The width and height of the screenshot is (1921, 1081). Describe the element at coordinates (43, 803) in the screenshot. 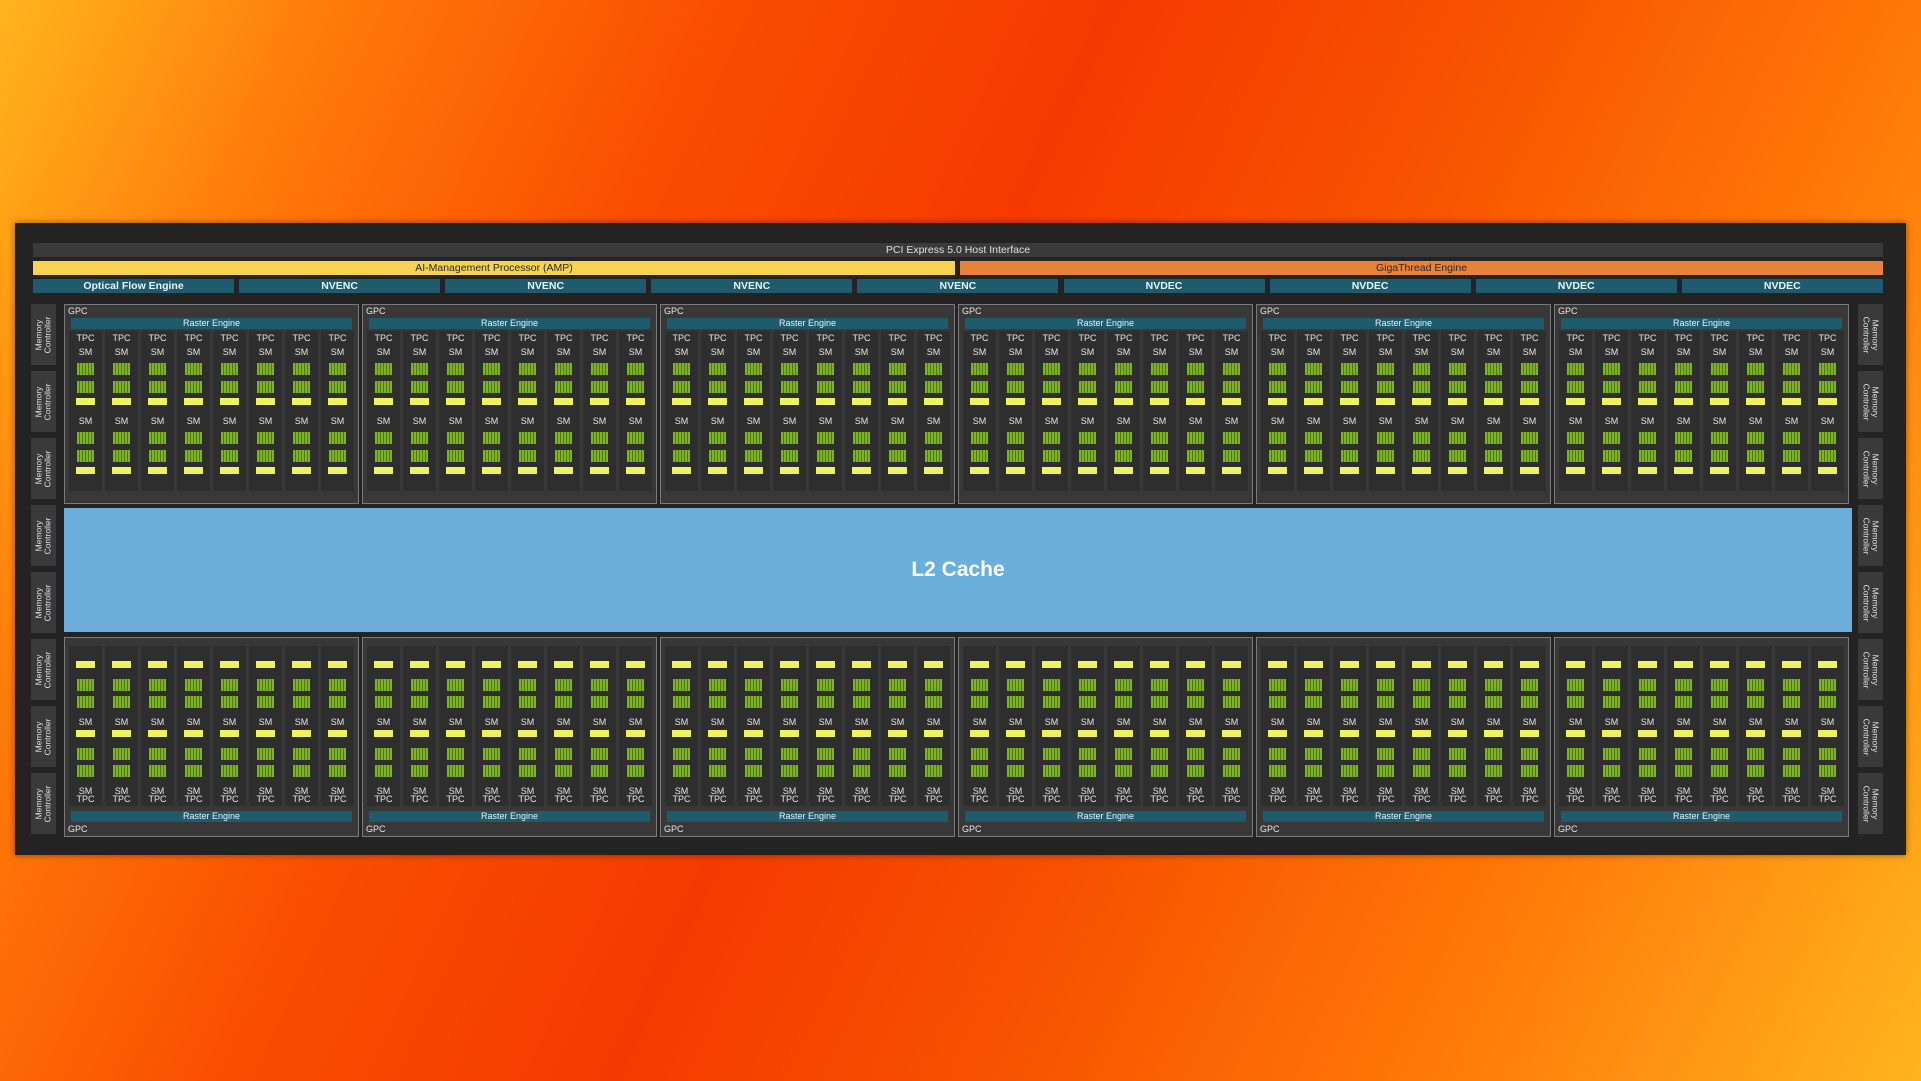

I see `memory-controller-label: Memory Controller` at that location.